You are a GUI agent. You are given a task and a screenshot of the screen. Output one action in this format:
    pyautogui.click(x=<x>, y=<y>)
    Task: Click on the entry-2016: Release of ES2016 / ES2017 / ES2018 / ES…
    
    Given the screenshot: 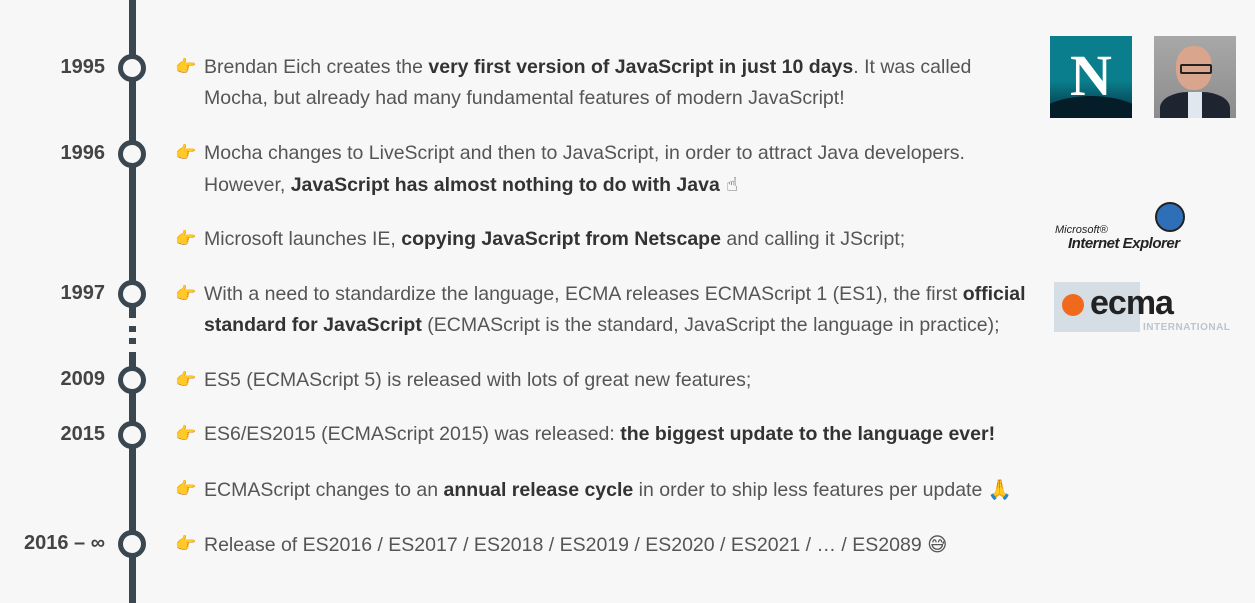 What is the action you would take?
    pyautogui.click(x=576, y=544)
    